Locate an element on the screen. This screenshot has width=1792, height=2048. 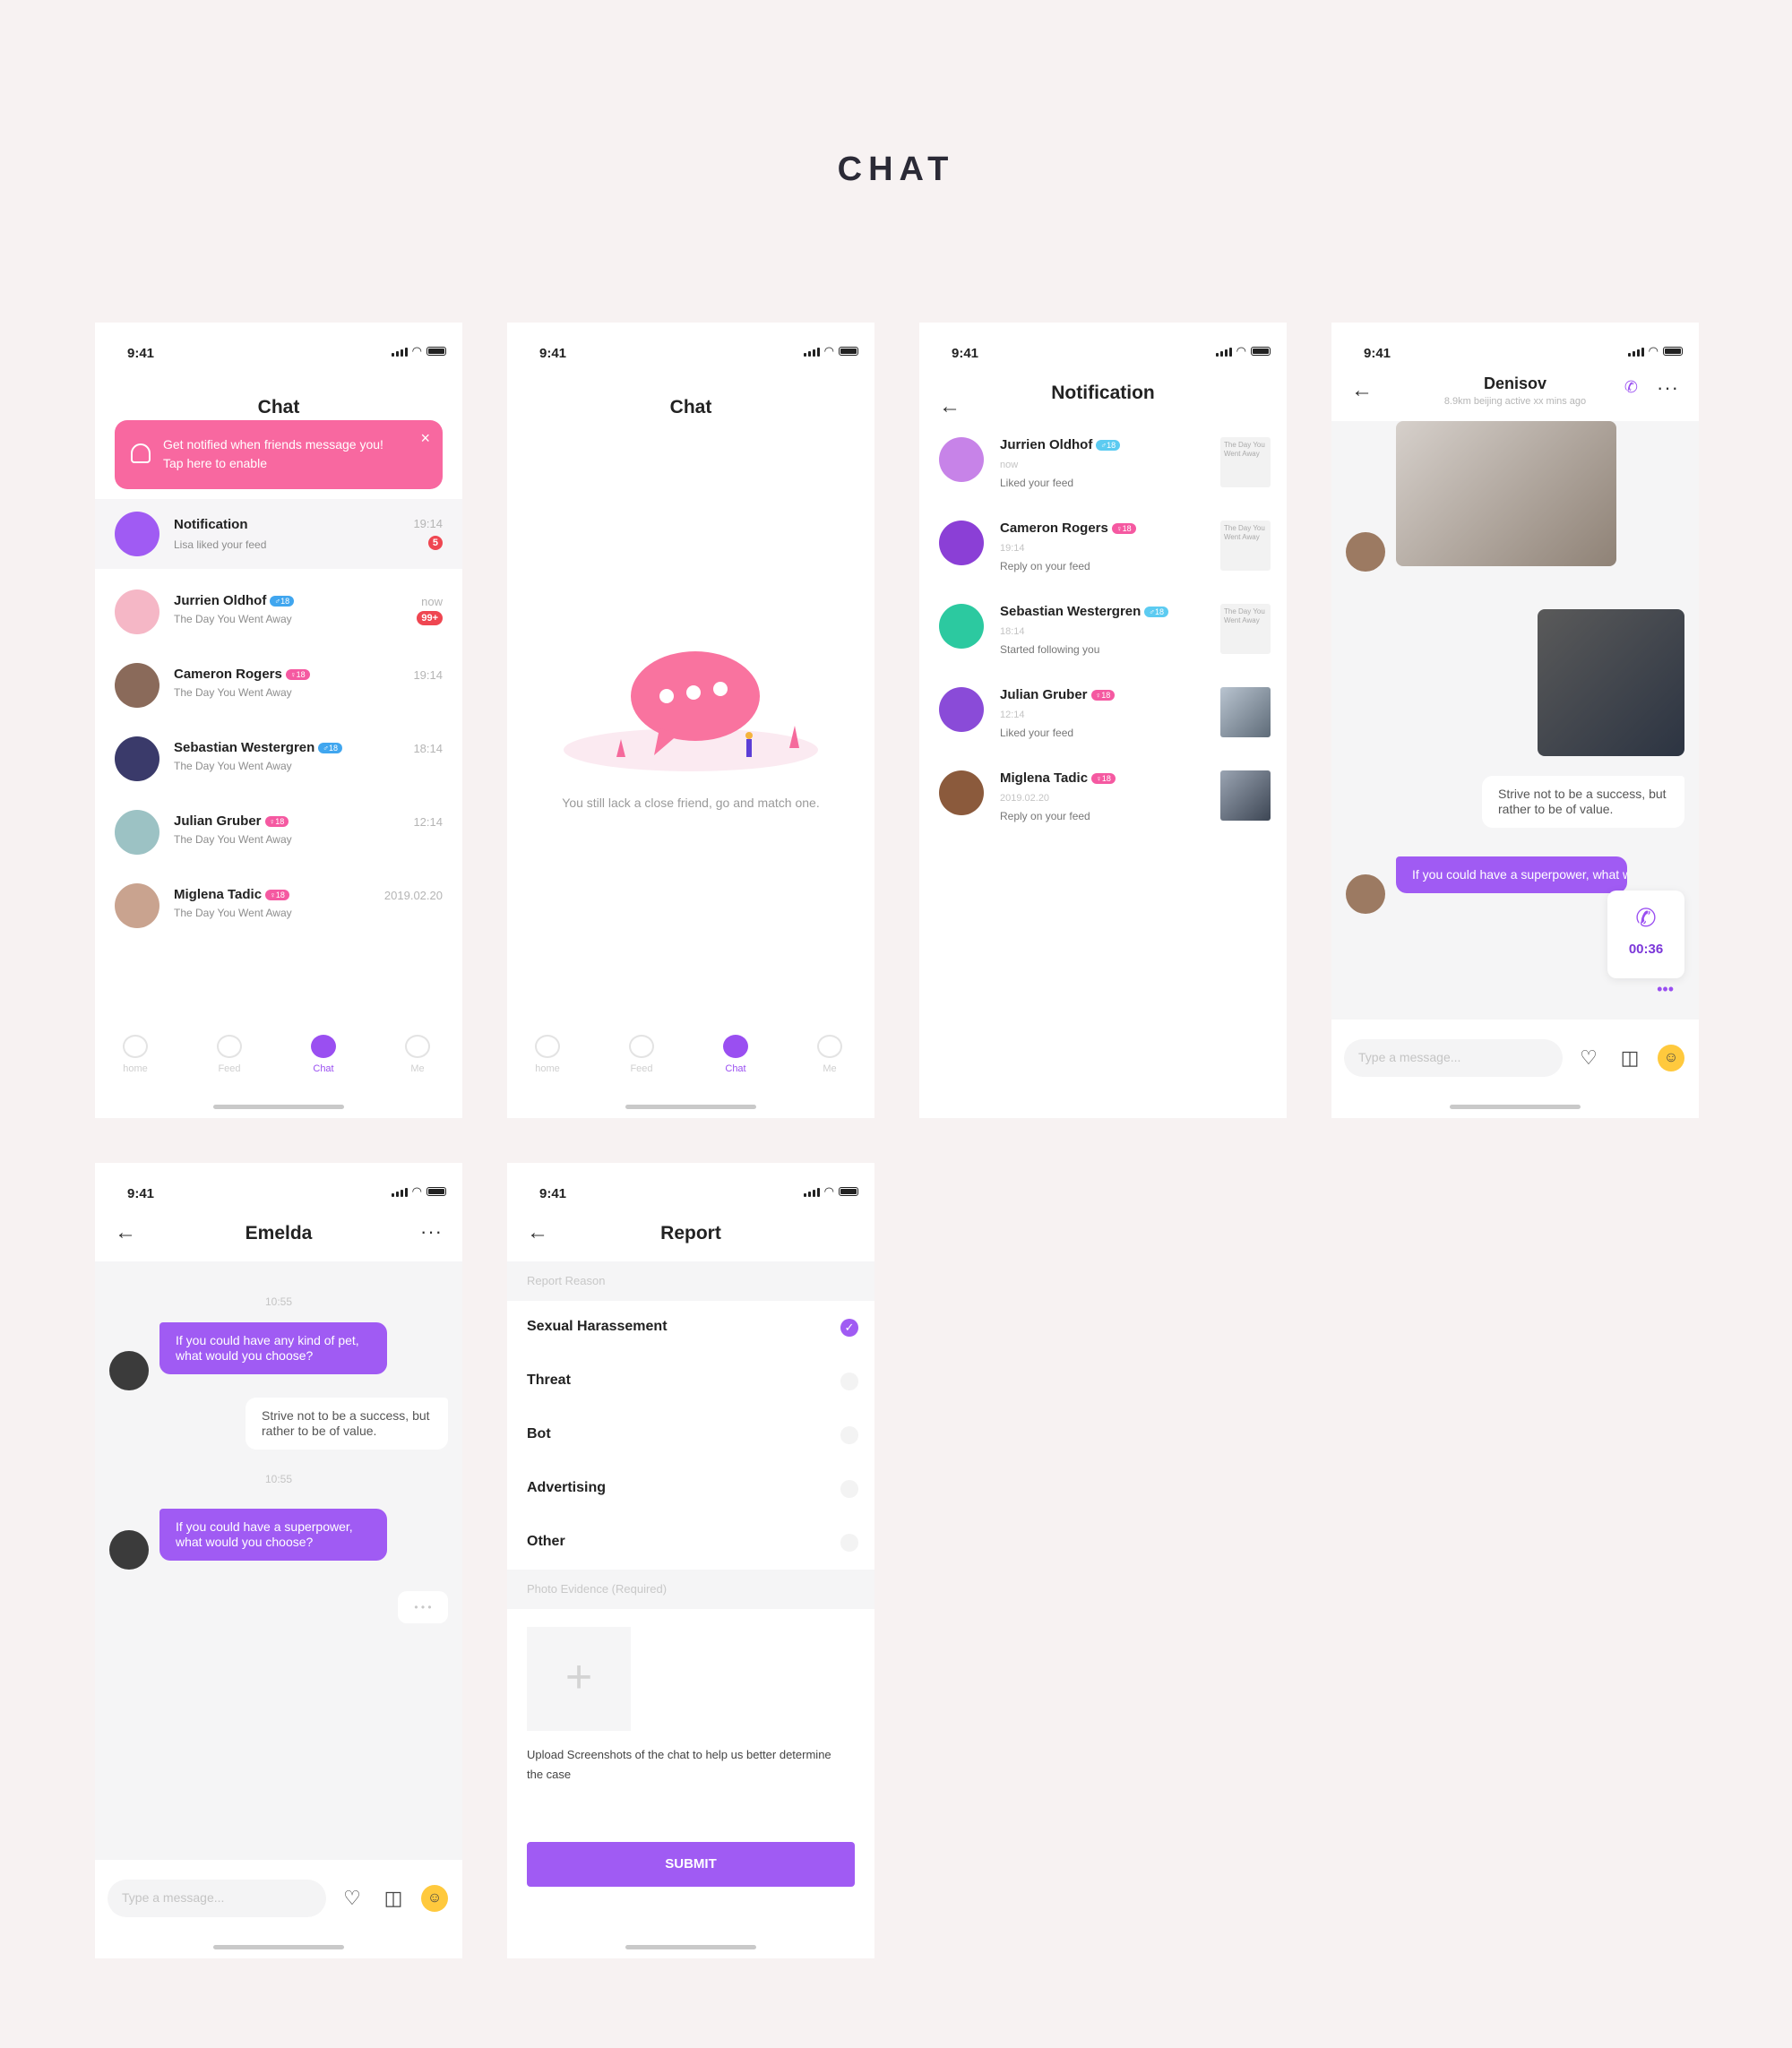
tab-label: Me is located at coordinates (830, 1068).